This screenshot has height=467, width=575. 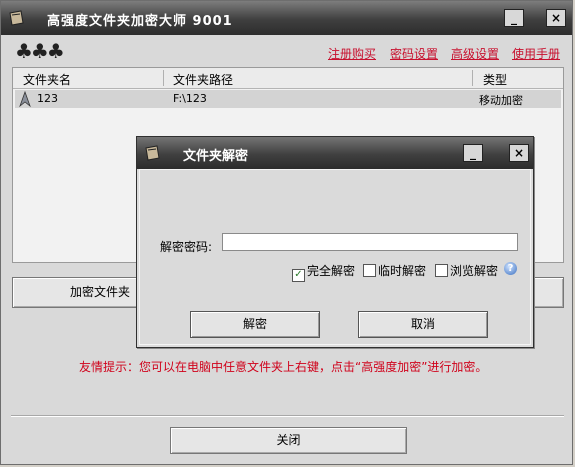 I want to click on dialog-title: 文件夹解密, so click(x=216, y=156).